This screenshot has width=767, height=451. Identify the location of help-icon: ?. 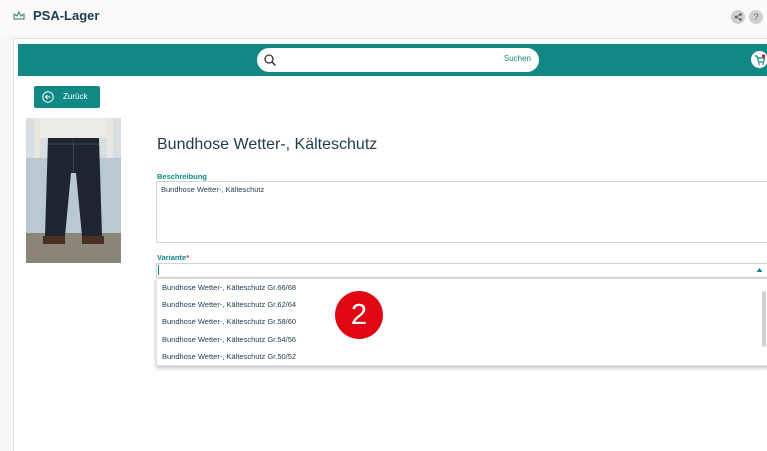
(756, 17).